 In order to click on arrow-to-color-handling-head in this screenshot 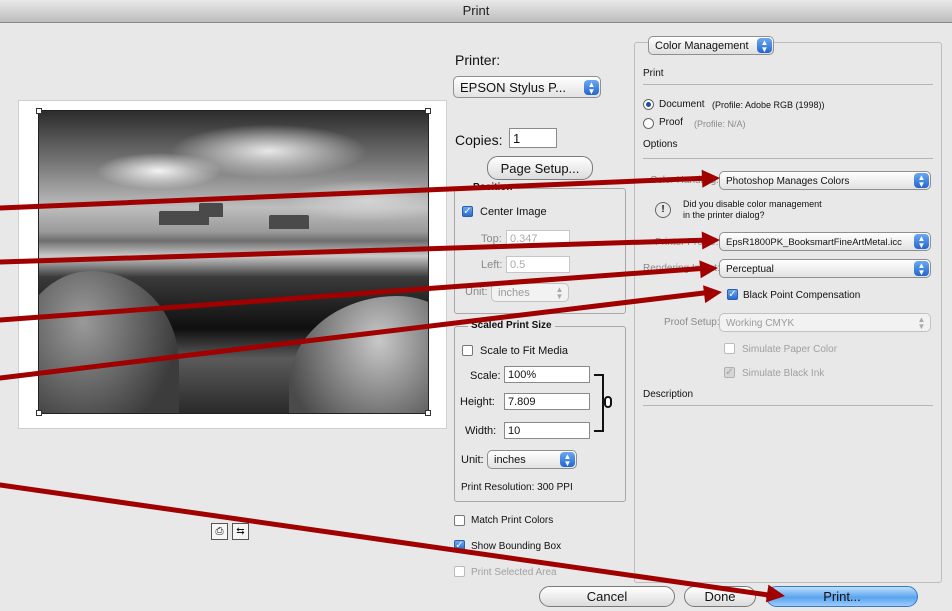, I will do `click(710, 178)`.